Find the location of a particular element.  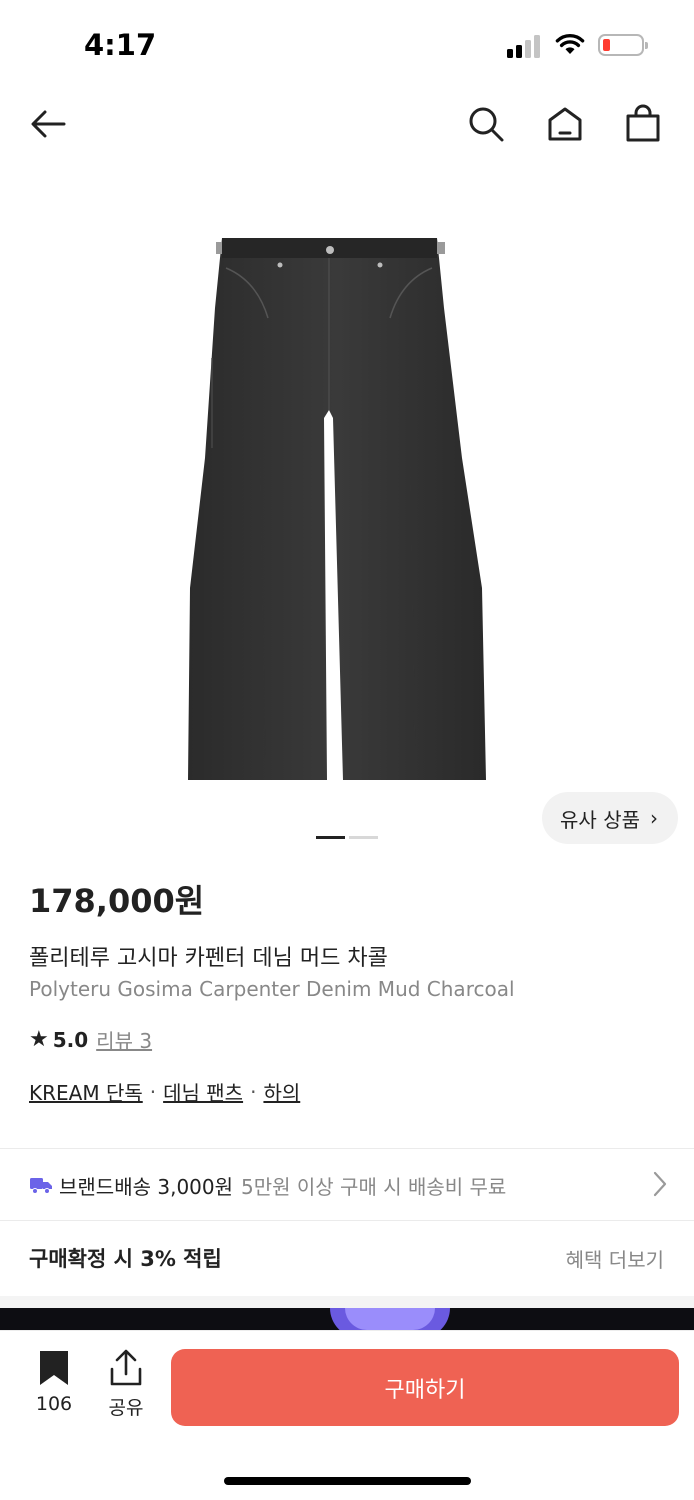

pagination-dot-active is located at coordinates (330, 837).